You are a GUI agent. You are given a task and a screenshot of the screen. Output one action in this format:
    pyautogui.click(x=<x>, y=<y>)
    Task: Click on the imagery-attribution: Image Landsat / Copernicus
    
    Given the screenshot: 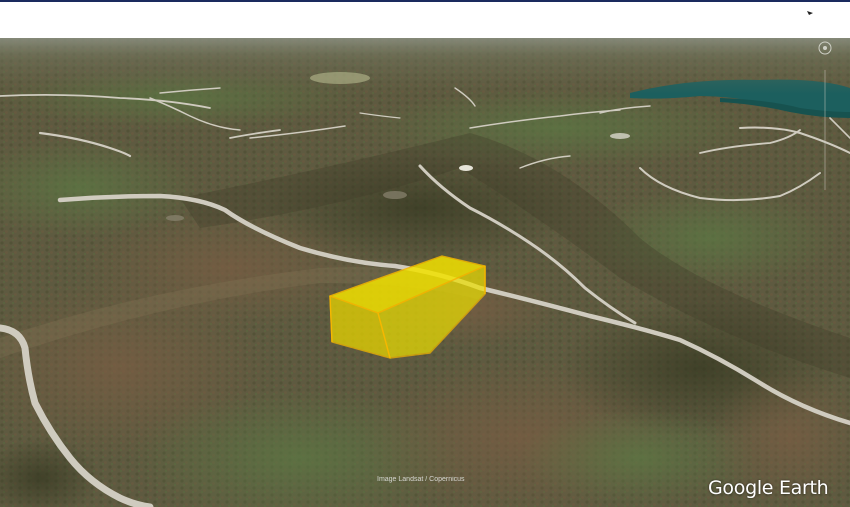 What is the action you would take?
    pyautogui.click(x=421, y=479)
    